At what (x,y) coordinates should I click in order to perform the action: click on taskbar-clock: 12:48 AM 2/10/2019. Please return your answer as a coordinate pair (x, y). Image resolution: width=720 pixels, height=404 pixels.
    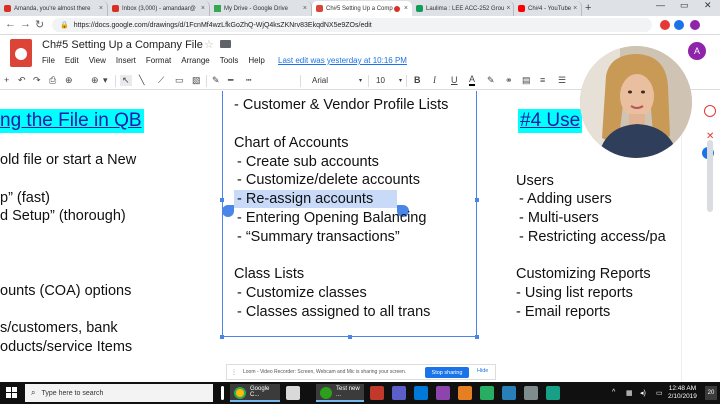
    Looking at the image, I should click on (682, 393).